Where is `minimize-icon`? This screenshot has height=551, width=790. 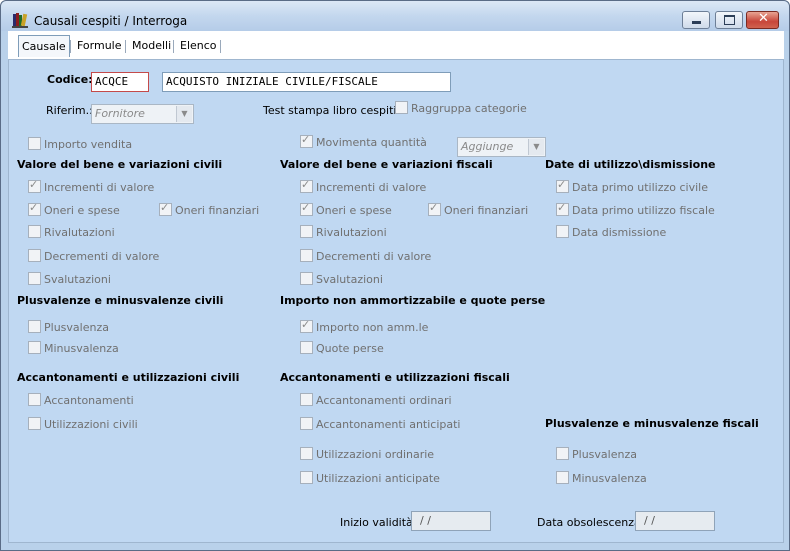 minimize-icon is located at coordinates (696, 22).